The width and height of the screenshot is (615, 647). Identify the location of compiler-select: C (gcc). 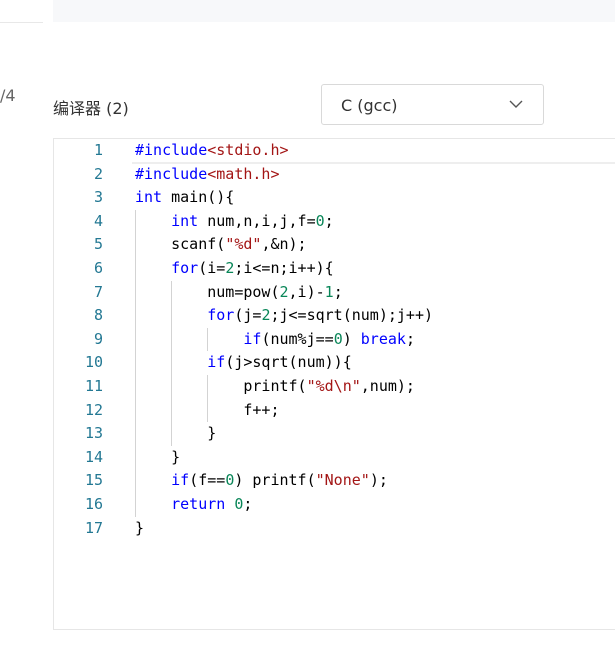
(432, 104).